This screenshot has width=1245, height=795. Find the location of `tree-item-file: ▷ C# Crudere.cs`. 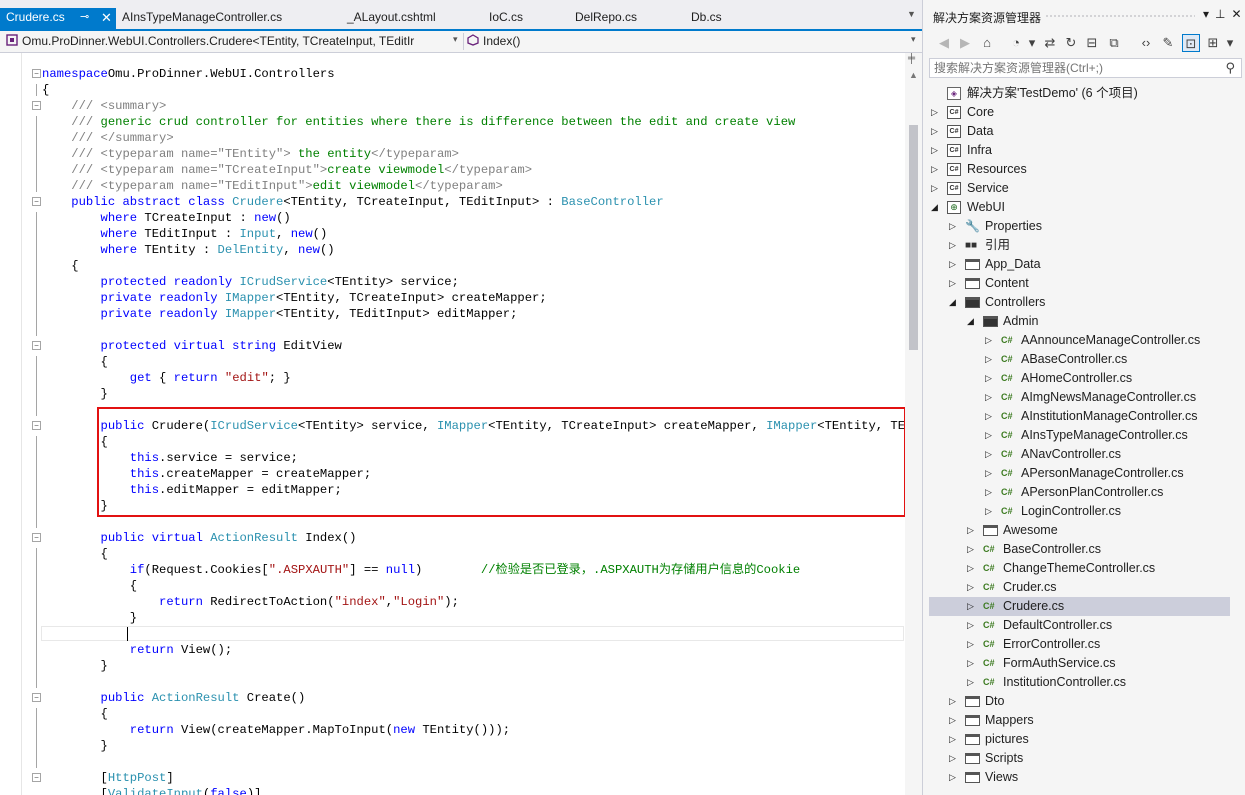

tree-item-file: ▷ C# Crudere.cs is located at coordinates (1079, 606).